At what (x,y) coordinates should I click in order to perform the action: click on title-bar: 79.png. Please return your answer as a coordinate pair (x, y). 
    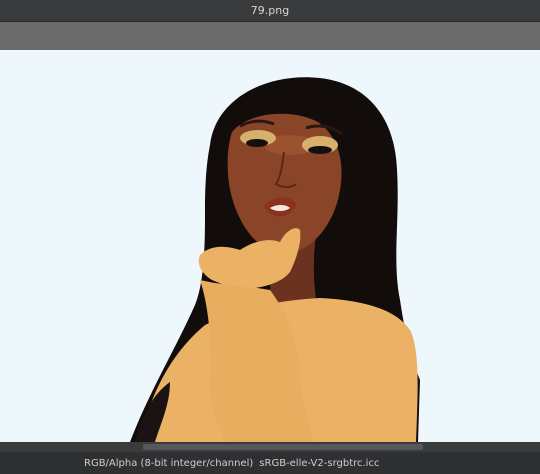
    Looking at the image, I should click on (270, 11).